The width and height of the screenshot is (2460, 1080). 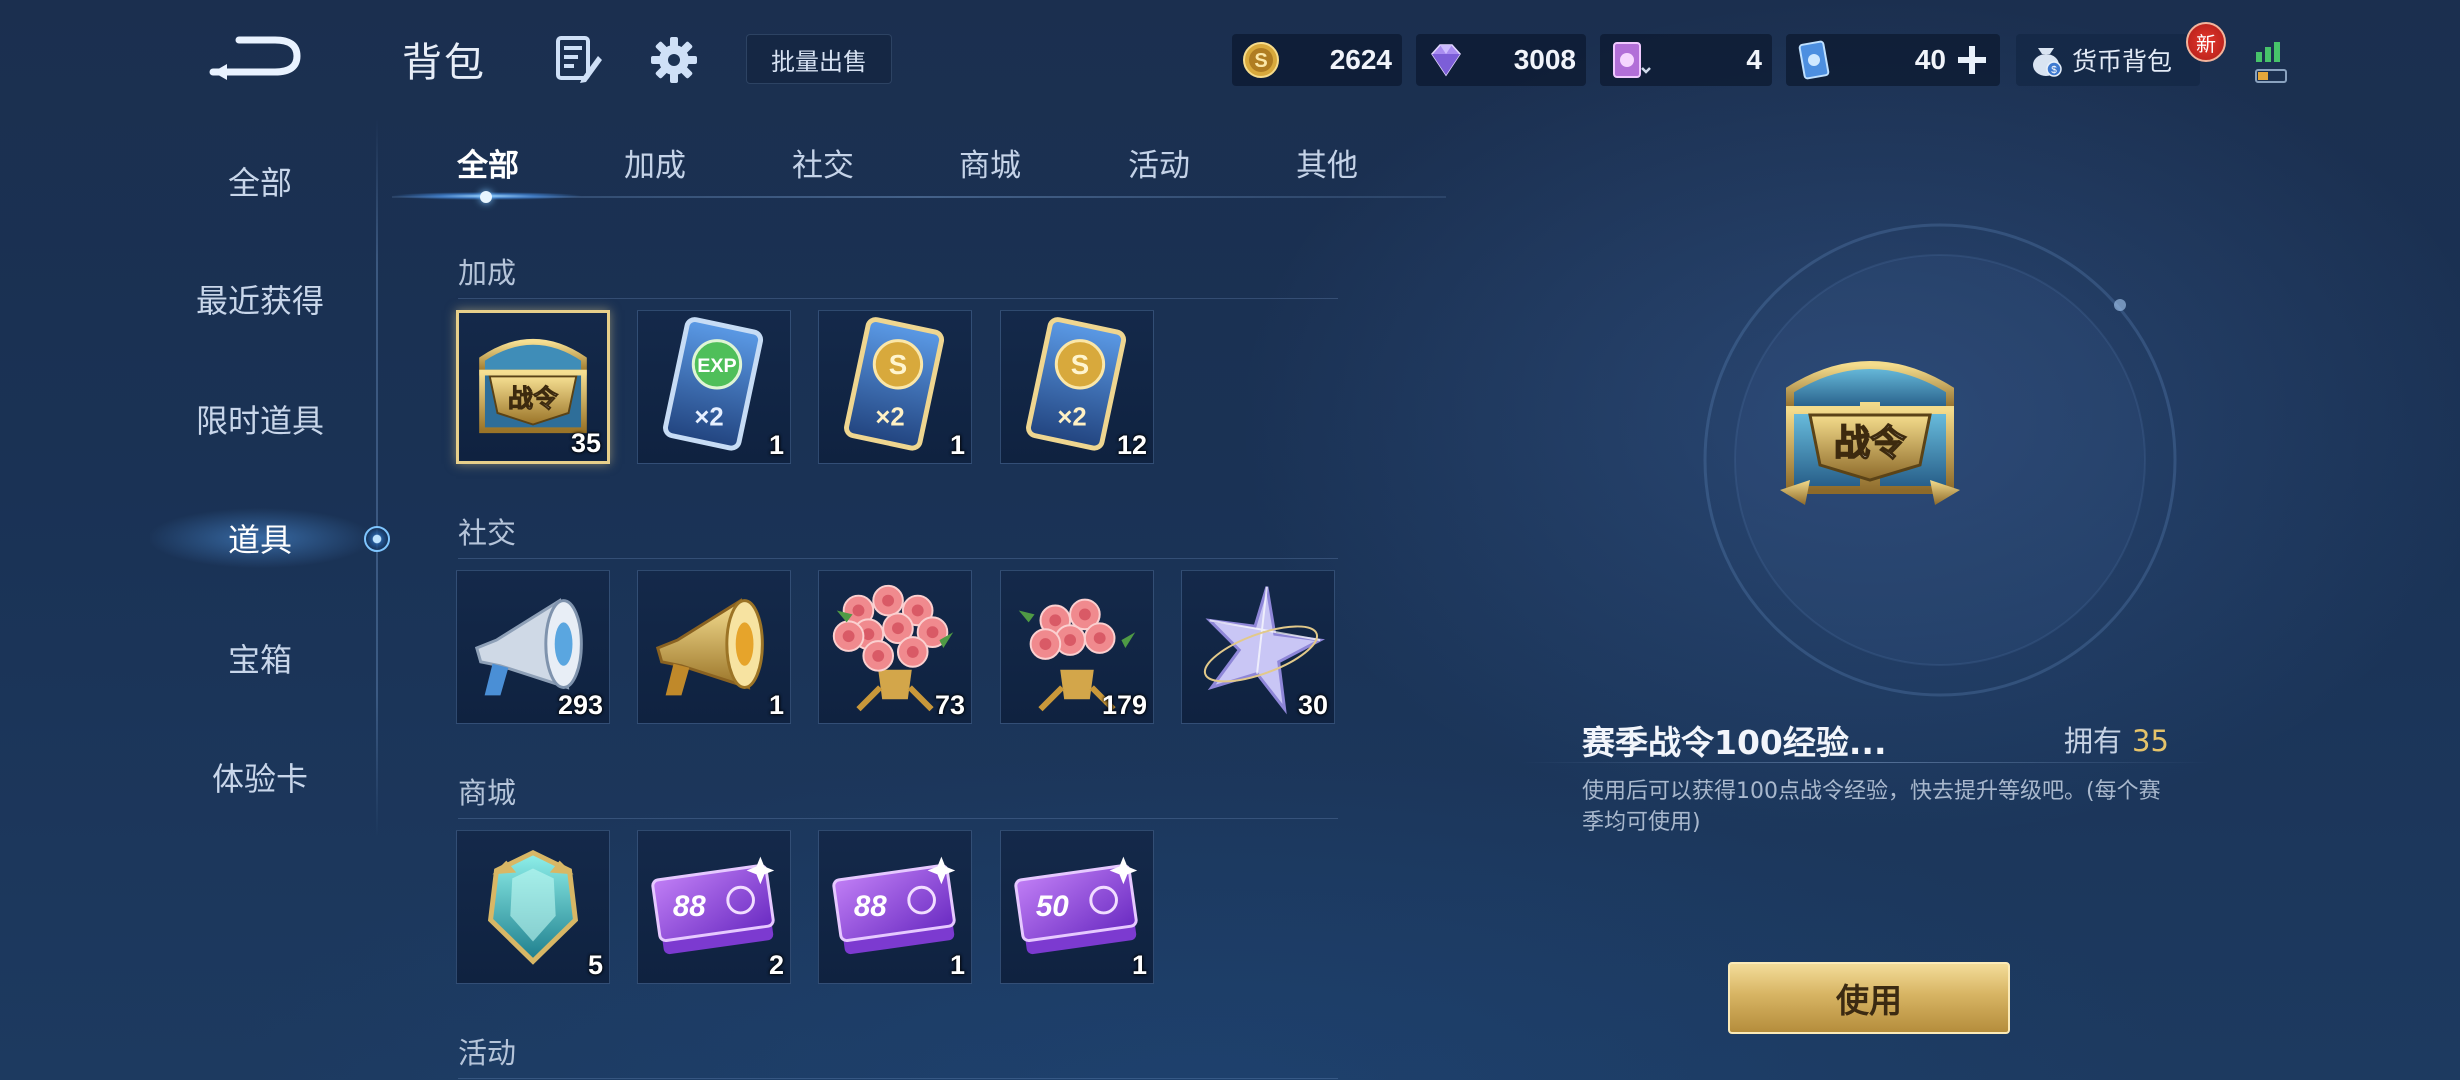 I want to click on item-slot: S ×2 12, so click(x=1077, y=387).